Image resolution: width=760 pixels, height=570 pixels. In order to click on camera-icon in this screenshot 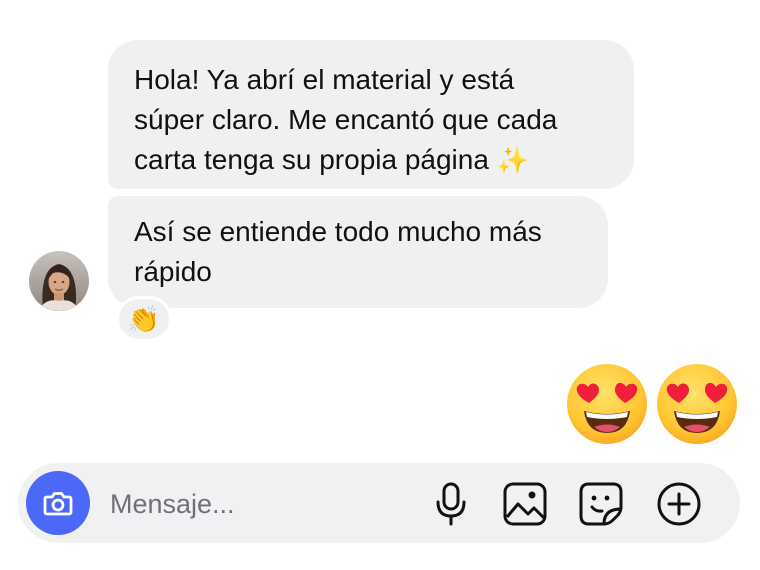, I will do `click(58, 504)`.